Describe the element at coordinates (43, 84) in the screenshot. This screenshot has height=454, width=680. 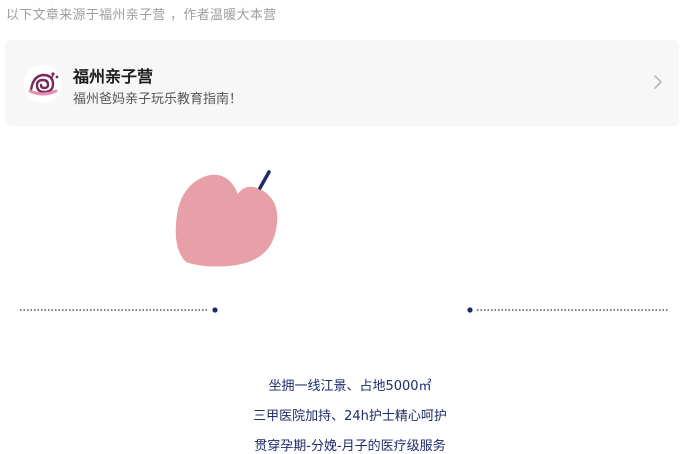
I see `snail-logo-icon` at that location.